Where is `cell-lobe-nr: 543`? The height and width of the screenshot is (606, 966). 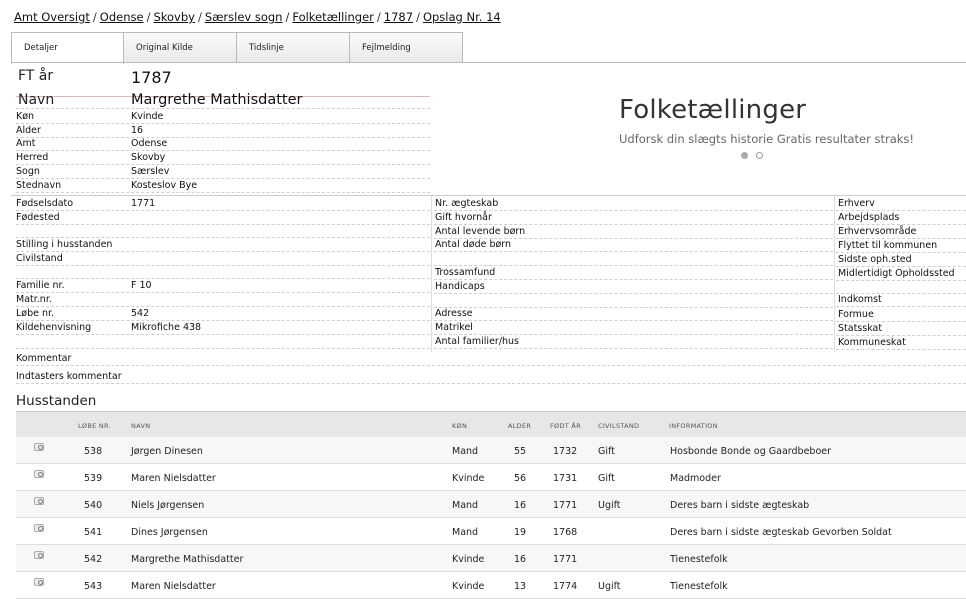 cell-lobe-nr: 543 is located at coordinates (93, 586).